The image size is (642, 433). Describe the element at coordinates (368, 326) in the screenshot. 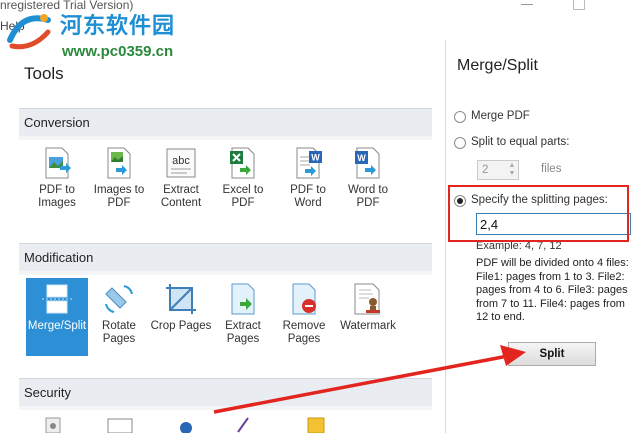

I see `tool-label: Watermark` at that location.